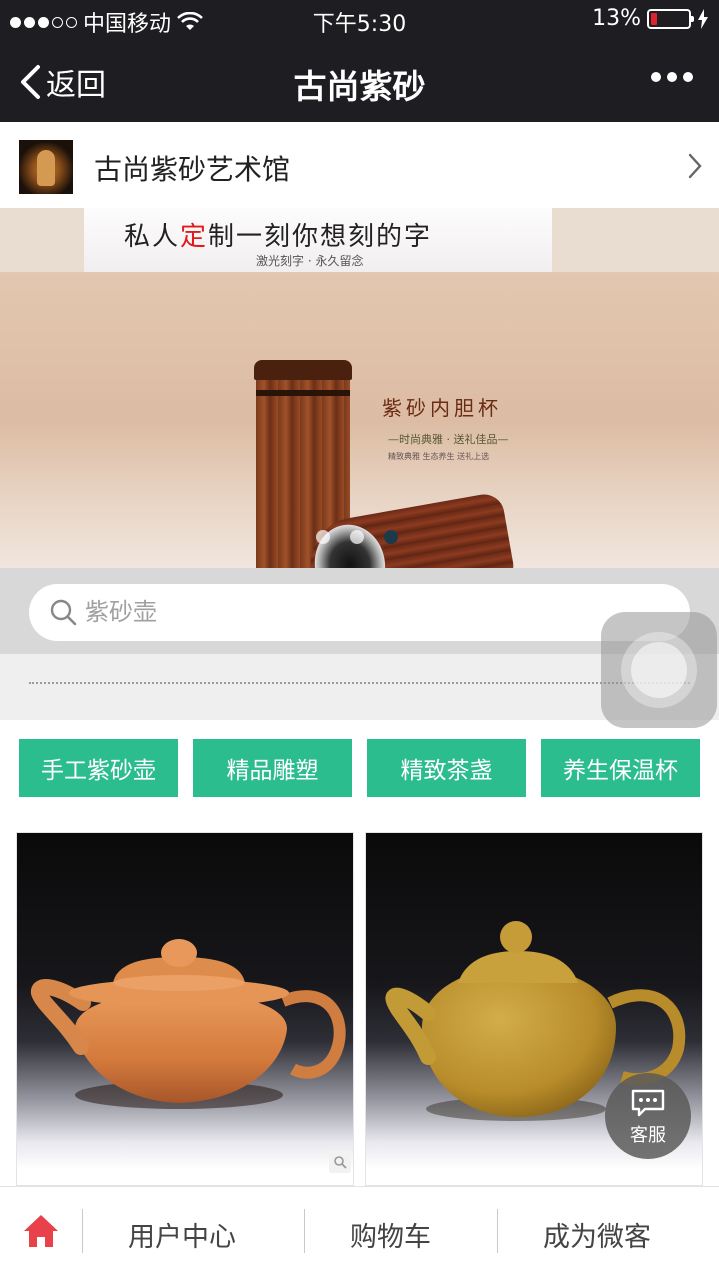  What do you see at coordinates (439, 456) in the screenshot?
I see `banner-product-small: 精致典雅 生态养生 送礼上选` at bounding box center [439, 456].